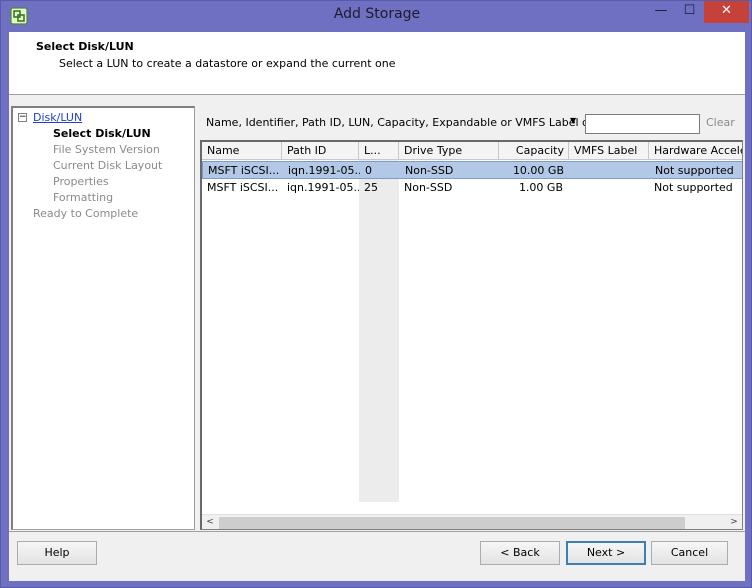  I want to click on help-button: Help, so click(57, 553).